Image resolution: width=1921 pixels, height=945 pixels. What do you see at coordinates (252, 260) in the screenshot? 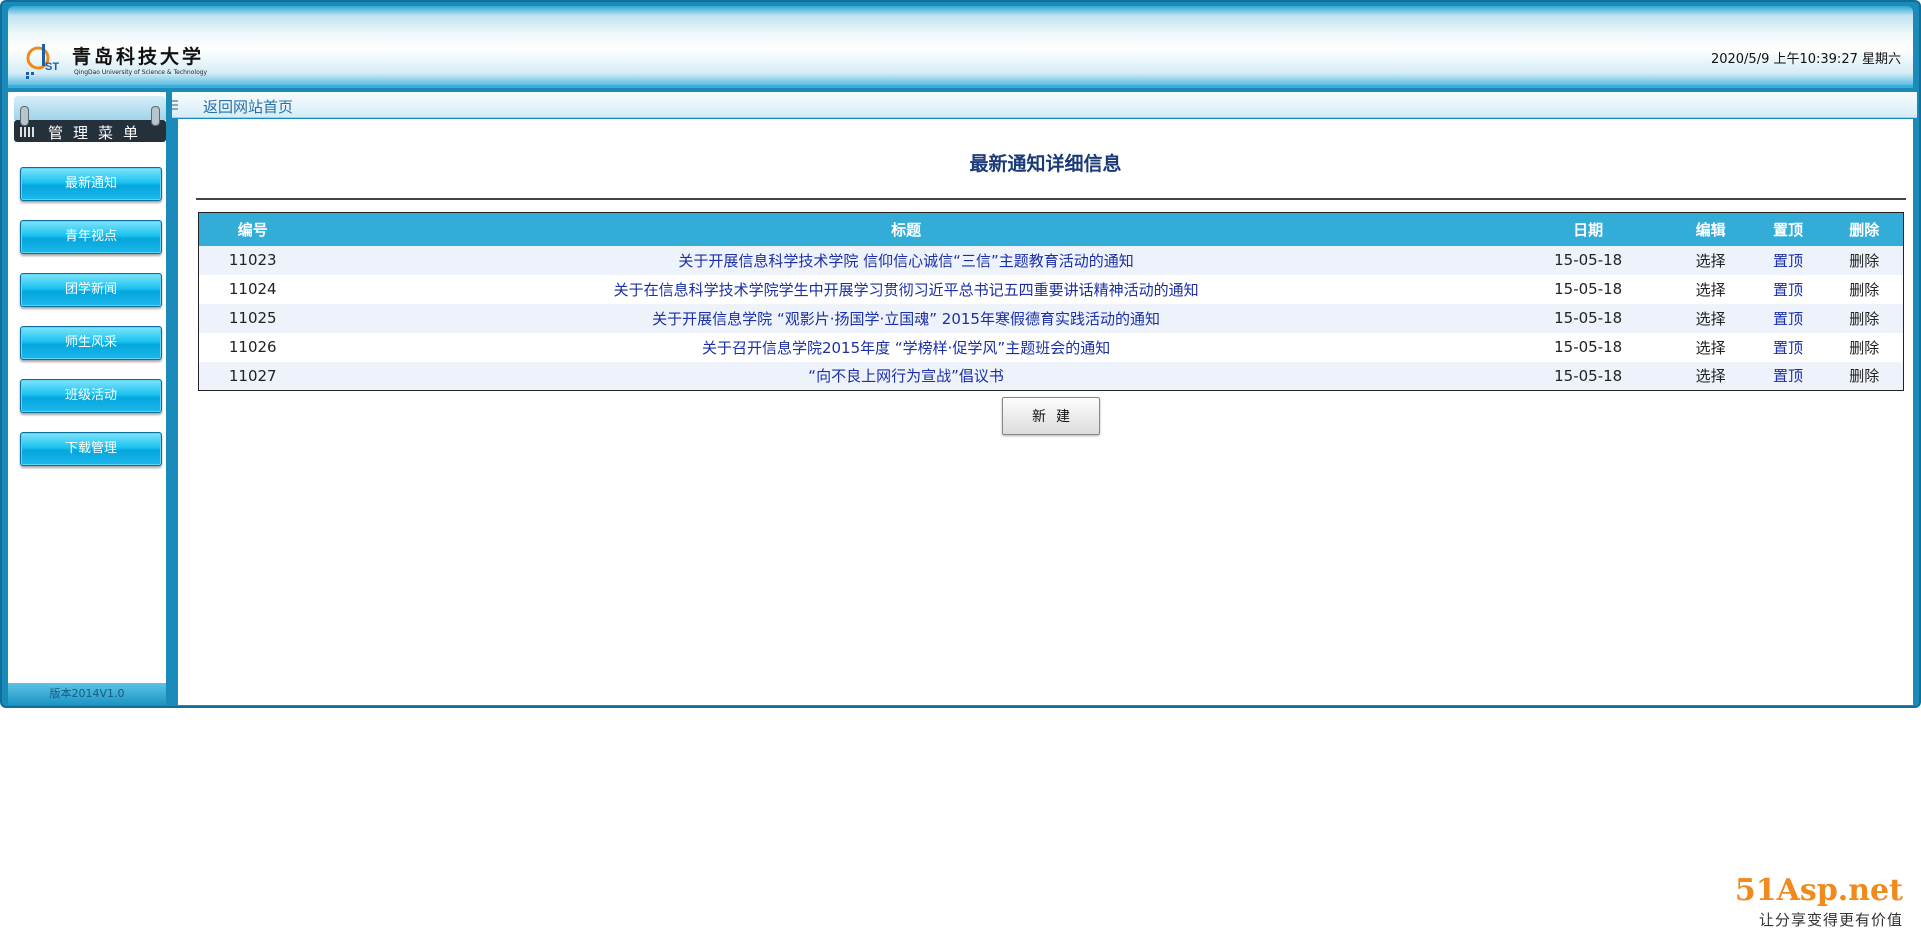
I see `cell-id: 11023` at bounding box center [252, 260].